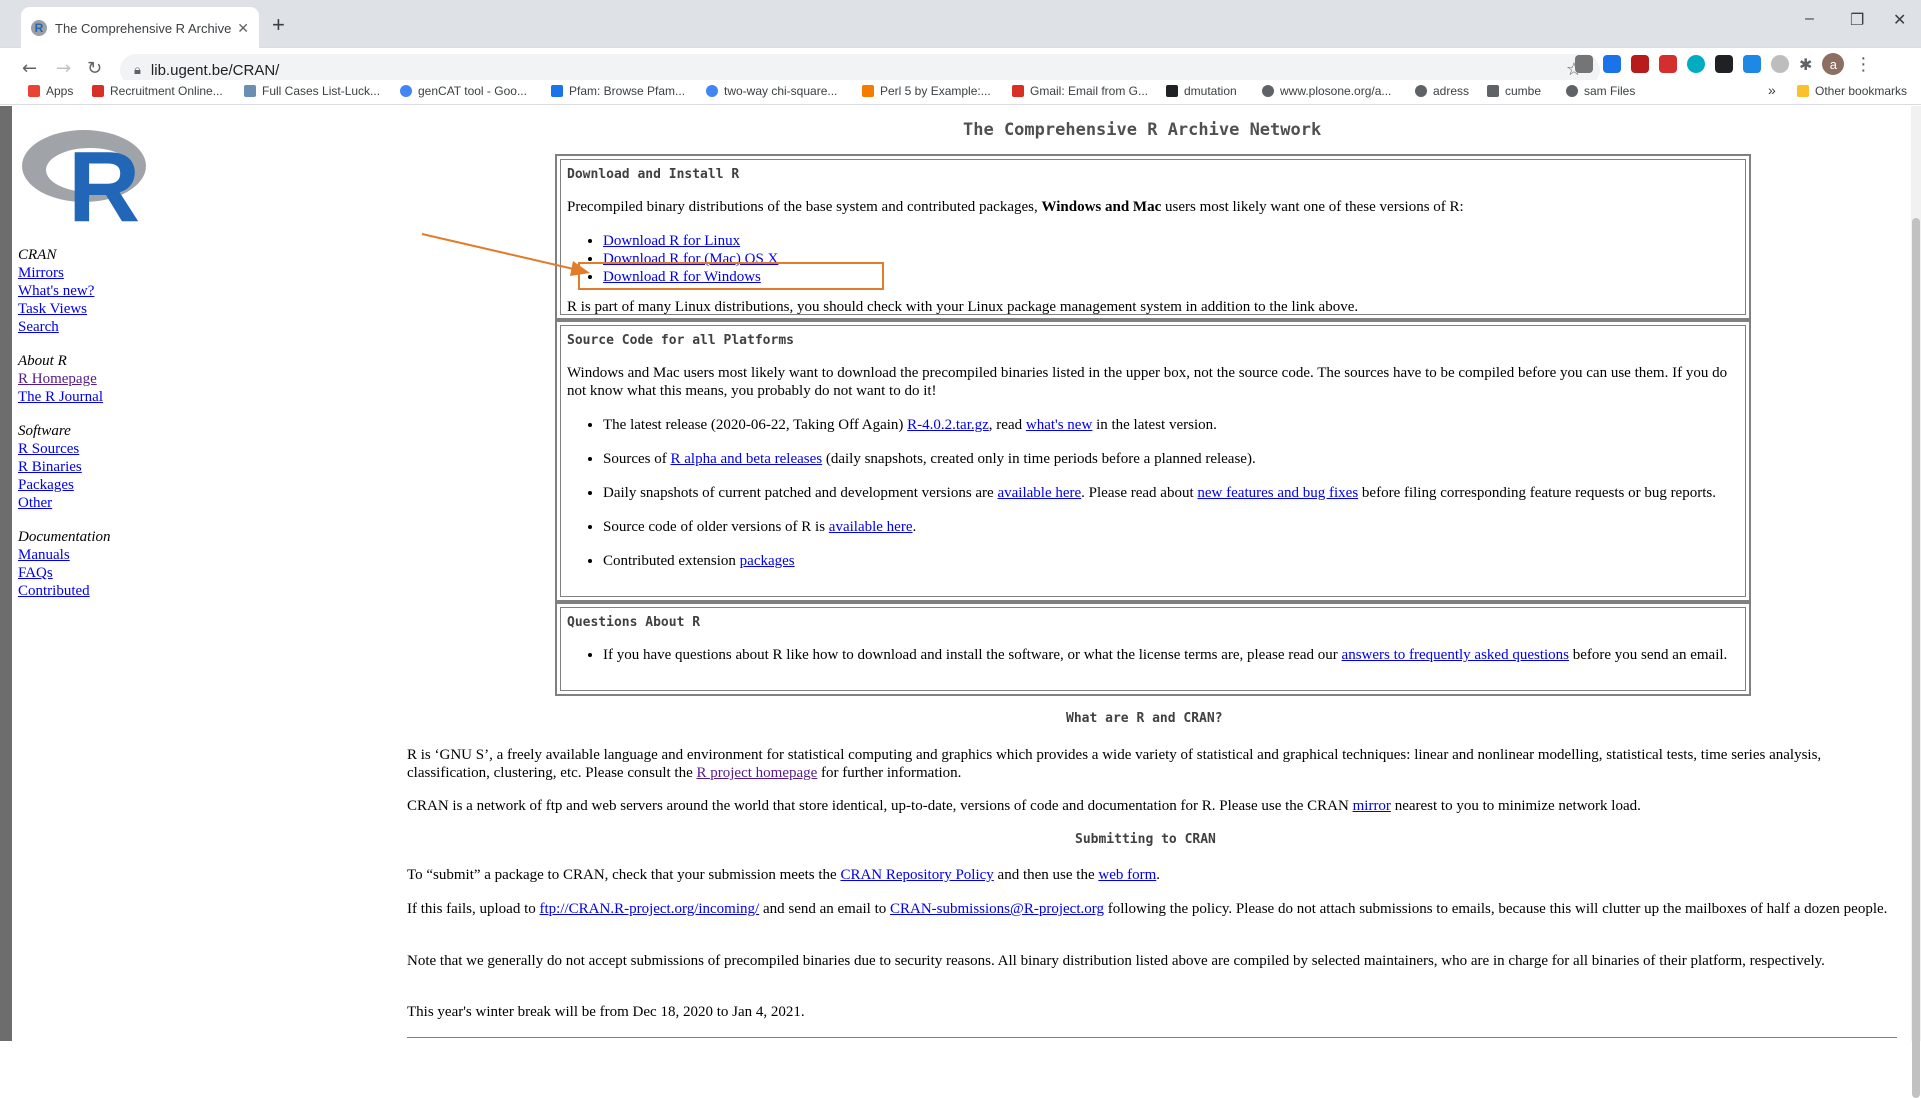  What do you see at coordinates (649, 909) in the screenshot?
I see `ftp-incoming-link: ftp://CRAN.R-project.org/incoming/` at bounding box center [649, 909].